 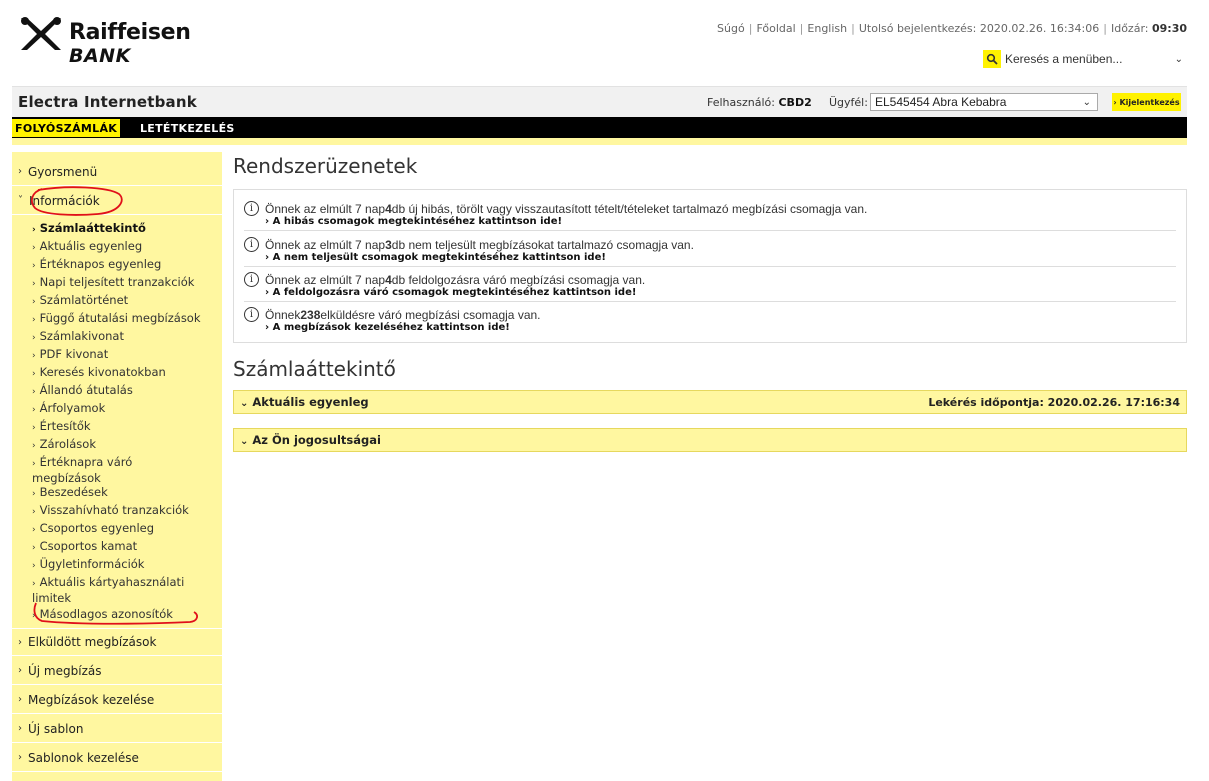 I want to click on search-icon, so click(x=992, y=59).